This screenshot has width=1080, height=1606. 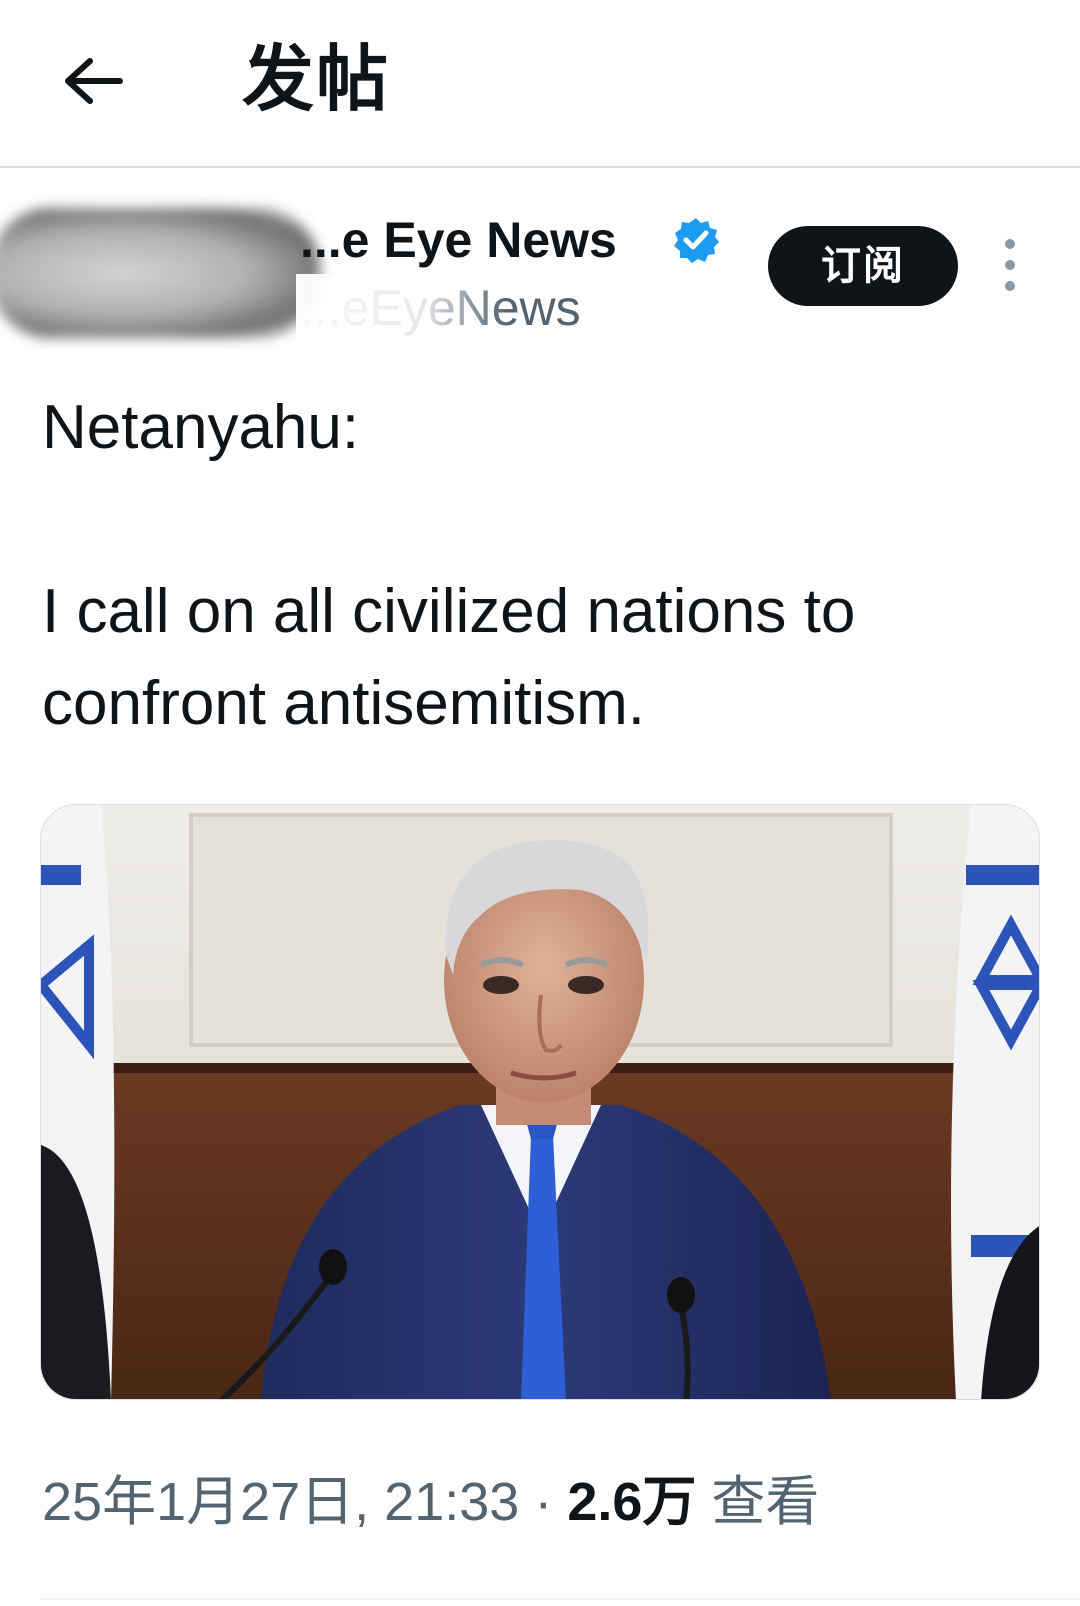 What do you see at coordinates (401, 308) in the screenshot?
I see `redaction-fade` at bounding box center [401, 308].